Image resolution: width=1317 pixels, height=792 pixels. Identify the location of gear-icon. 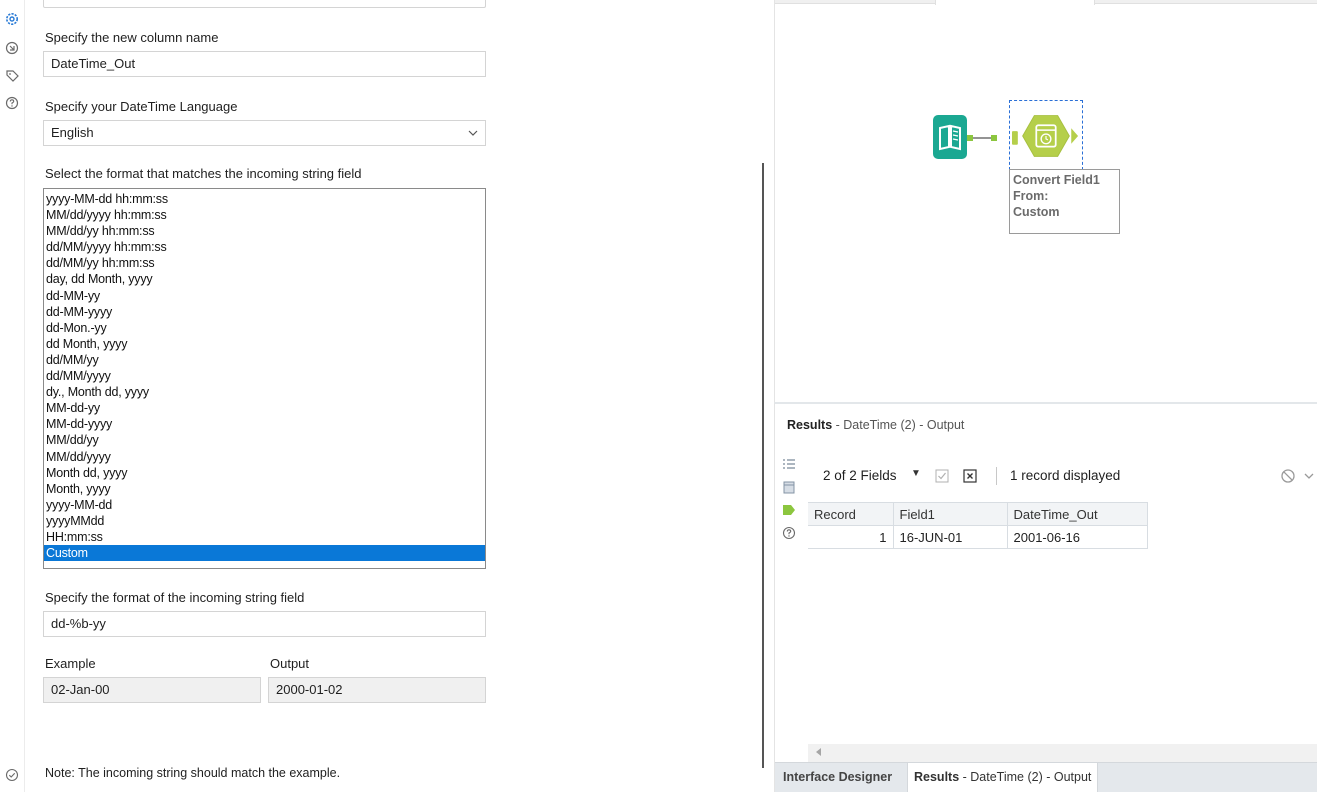
(12, 19).